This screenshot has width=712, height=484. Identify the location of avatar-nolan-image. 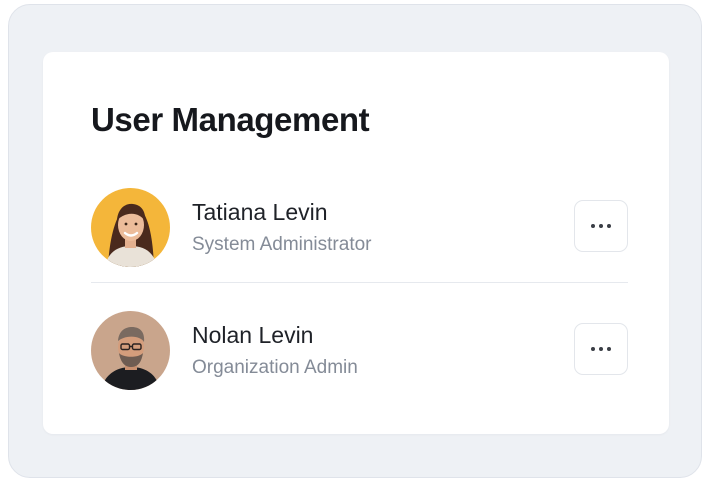
(130, 350).